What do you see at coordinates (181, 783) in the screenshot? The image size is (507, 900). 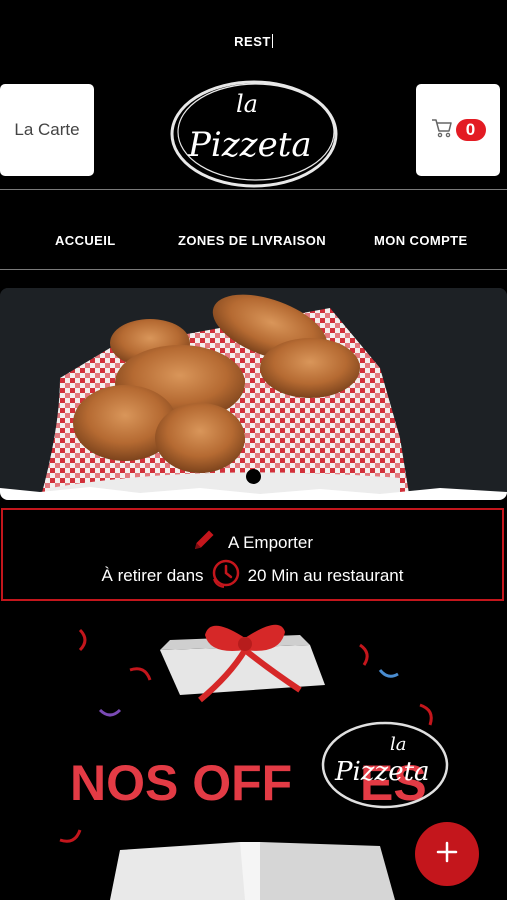 I see `promo-title-part1: NOS OFF` at bounding box center [181, 783].